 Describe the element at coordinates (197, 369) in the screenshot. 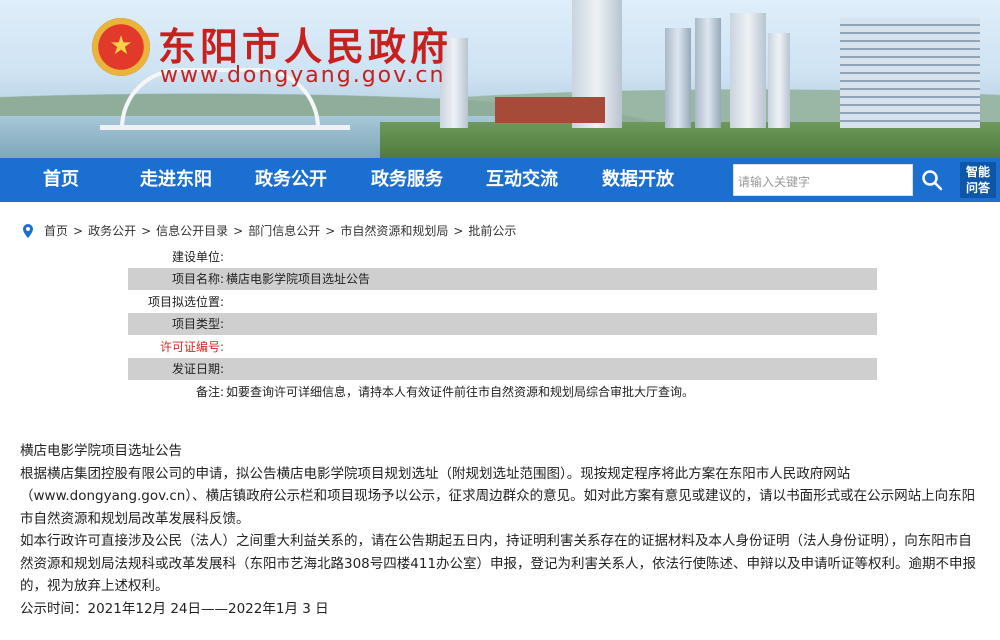

I see `info-label: 发证日期:` at that location.